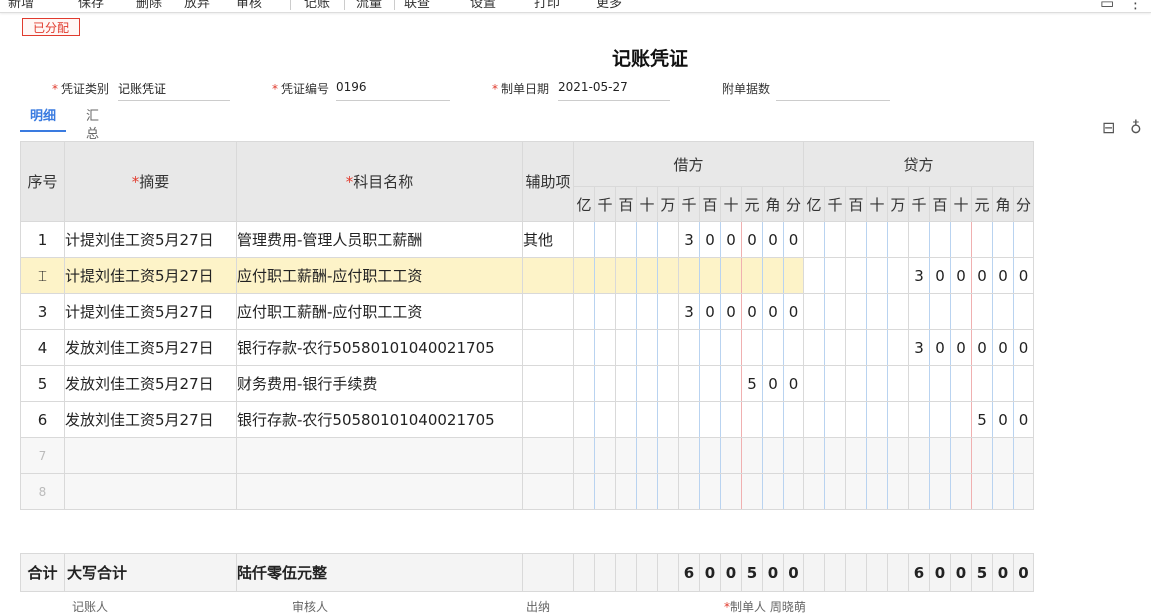  What do you see at coordinates (1108, 127) in the screenshot?
I see `insert-row-icon: ⊟` at bounding box center [1108, 127].